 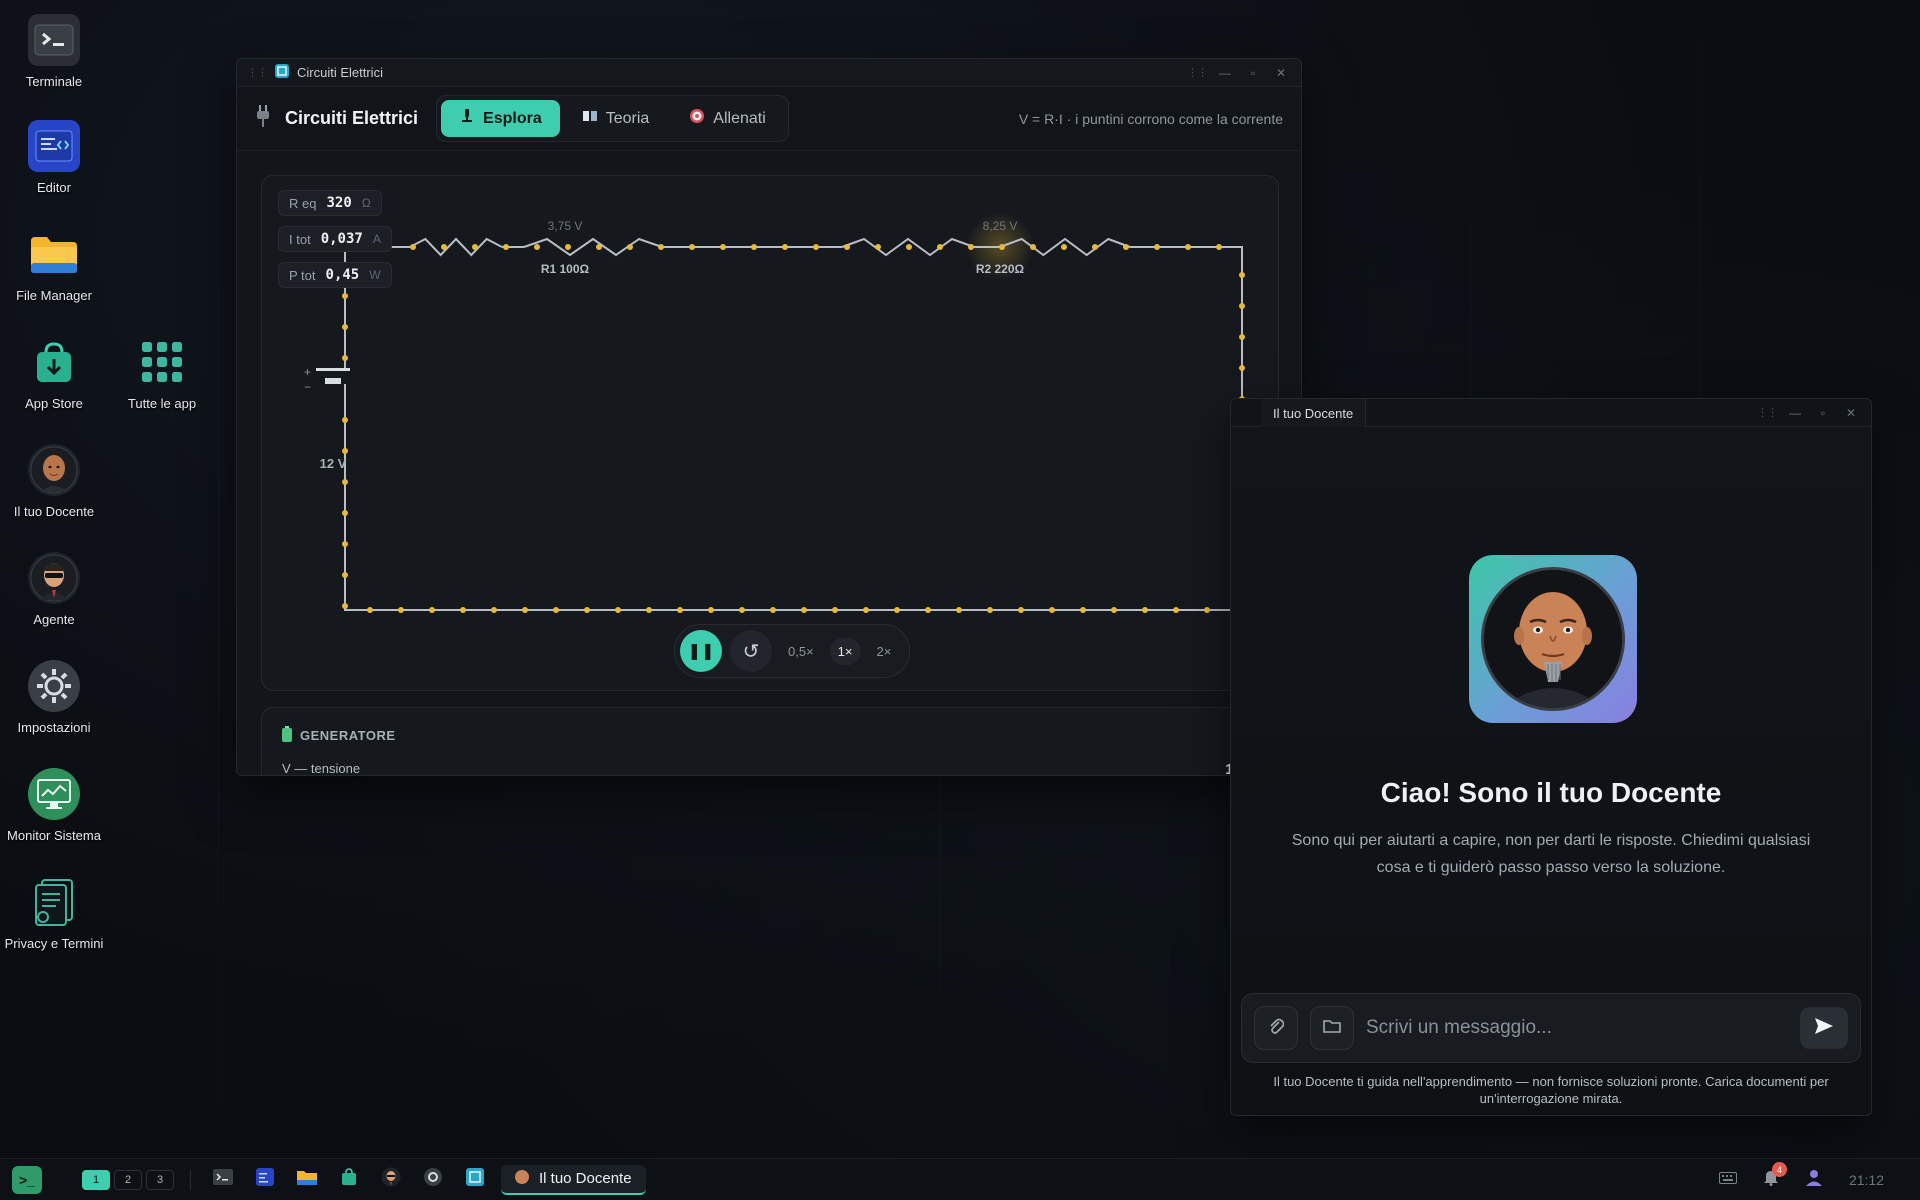 What do you see at coordinates (160, 1179) in the screenshot?
I see `workspace-3: 3` at bounding box center [160, 1179].